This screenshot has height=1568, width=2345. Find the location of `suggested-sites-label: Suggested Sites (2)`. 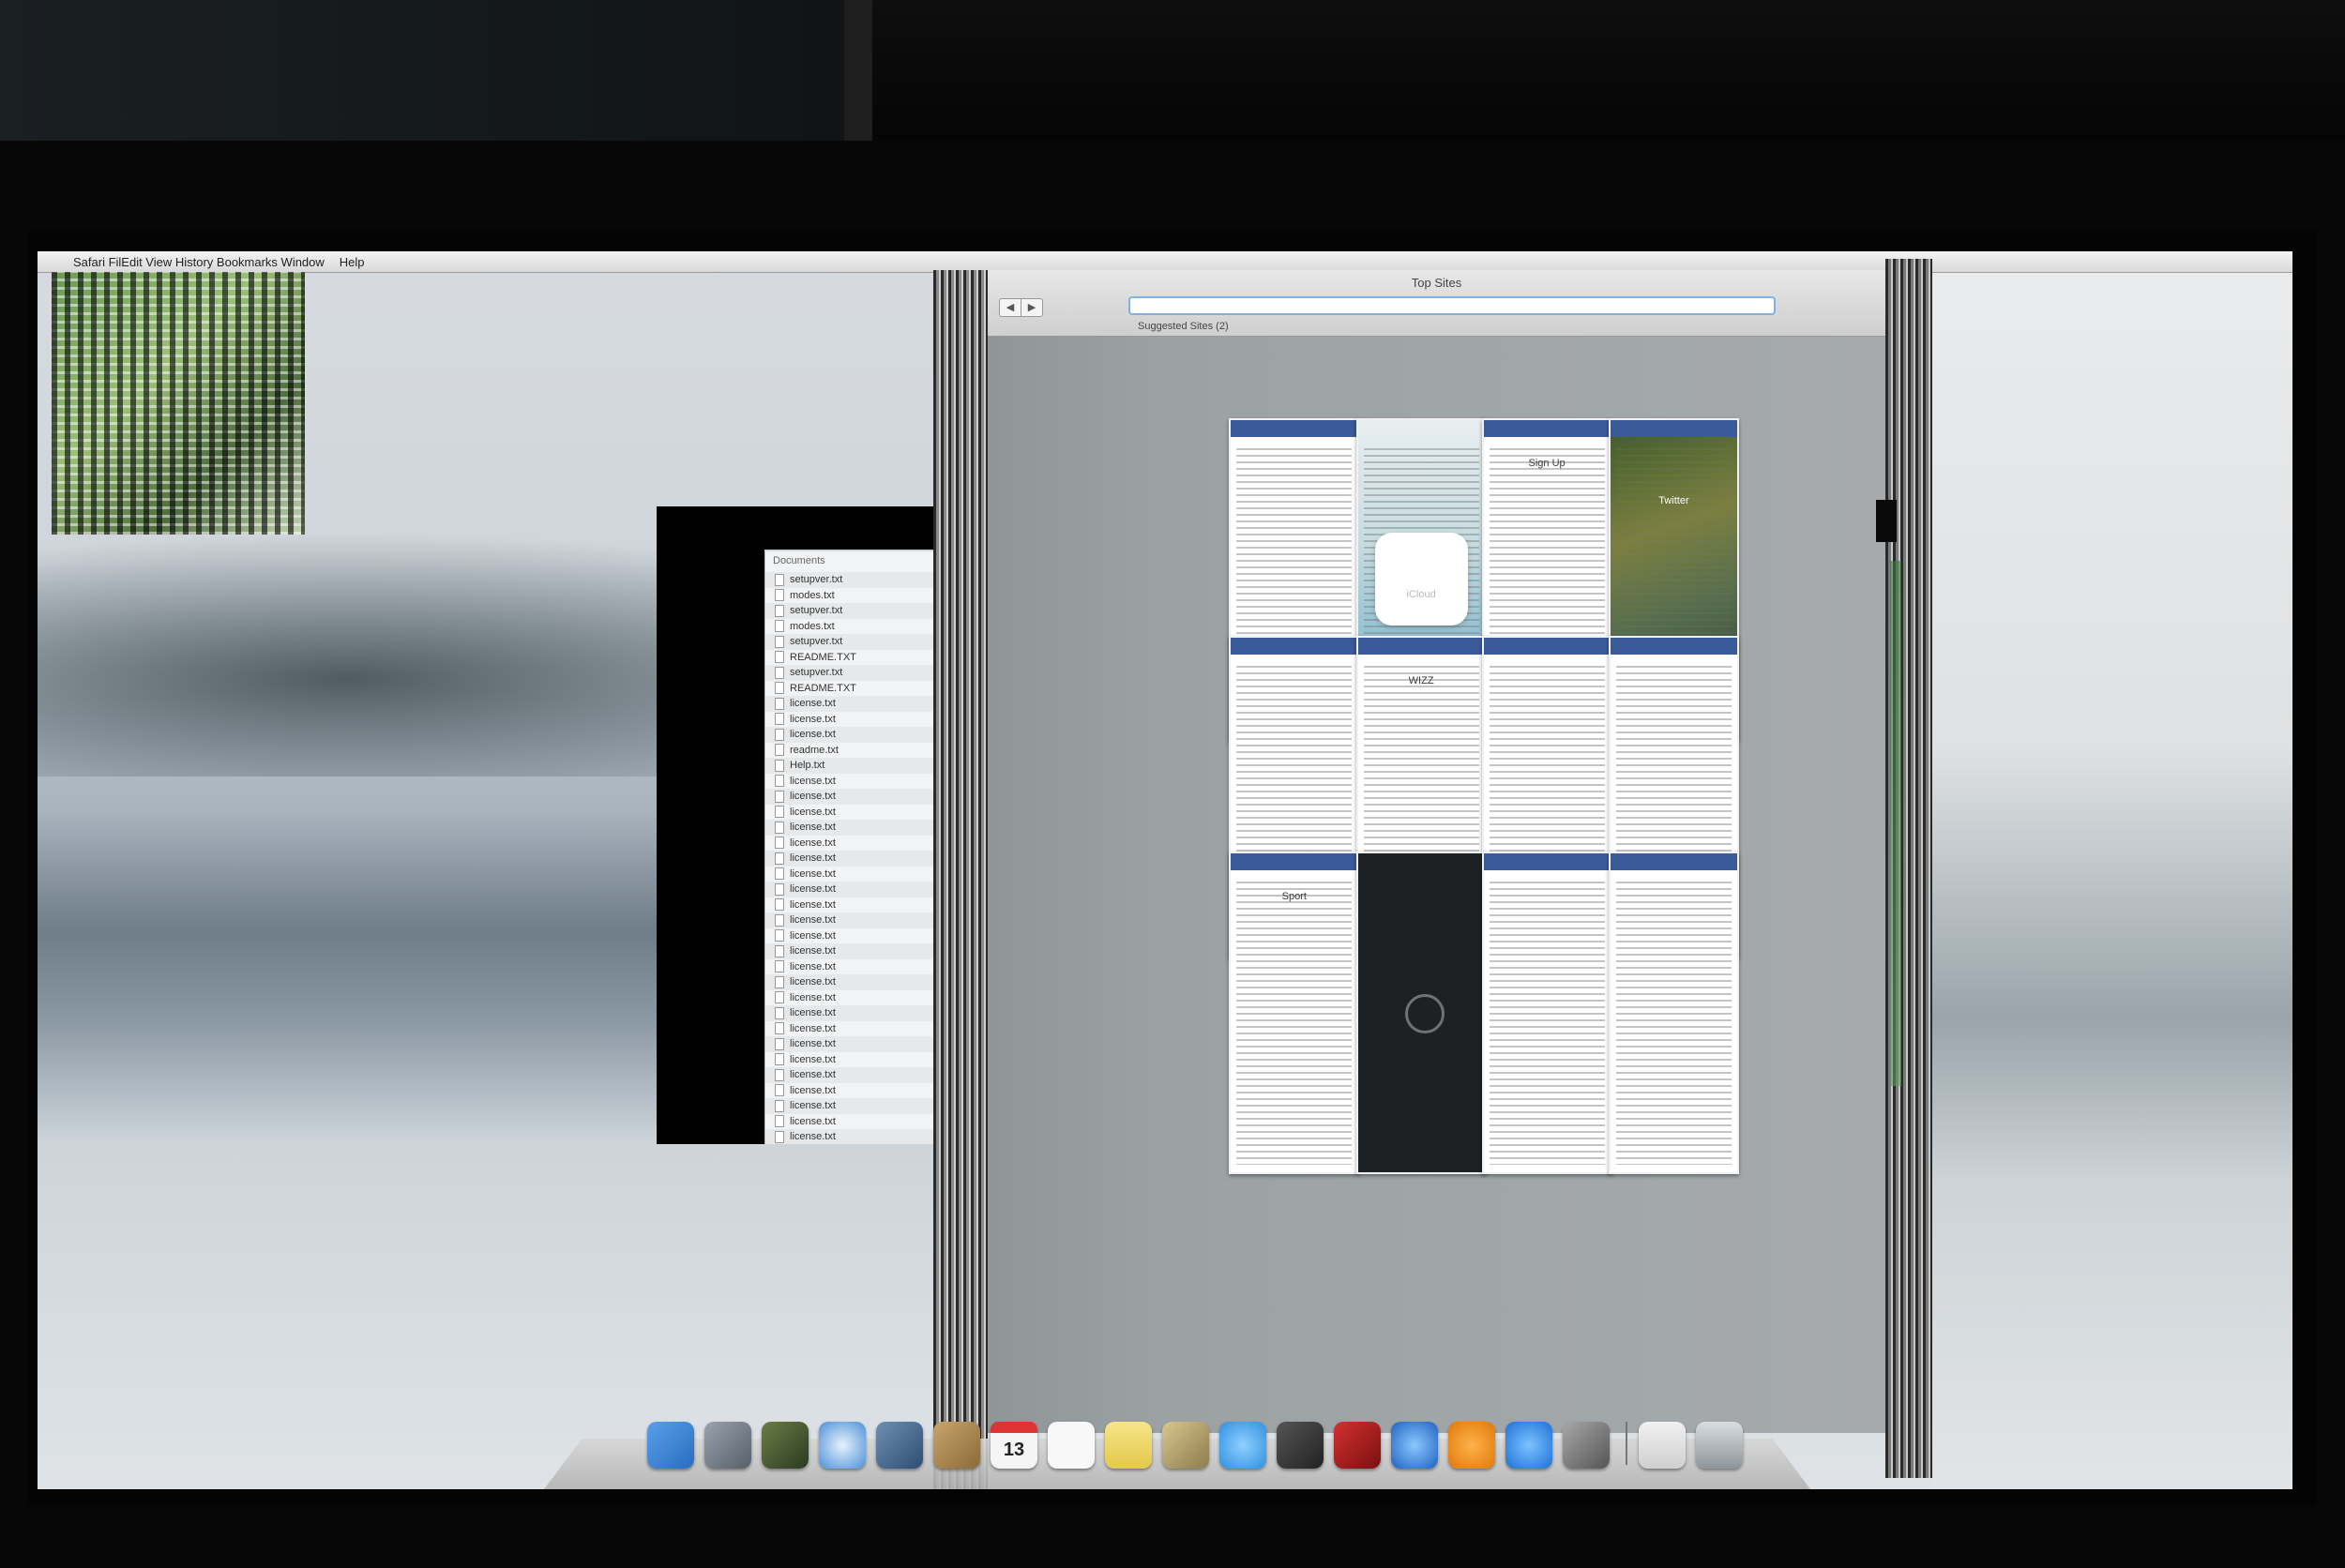

suggested-sites-label: Suggested Sites (2) is located at coordinates (1183, 326).